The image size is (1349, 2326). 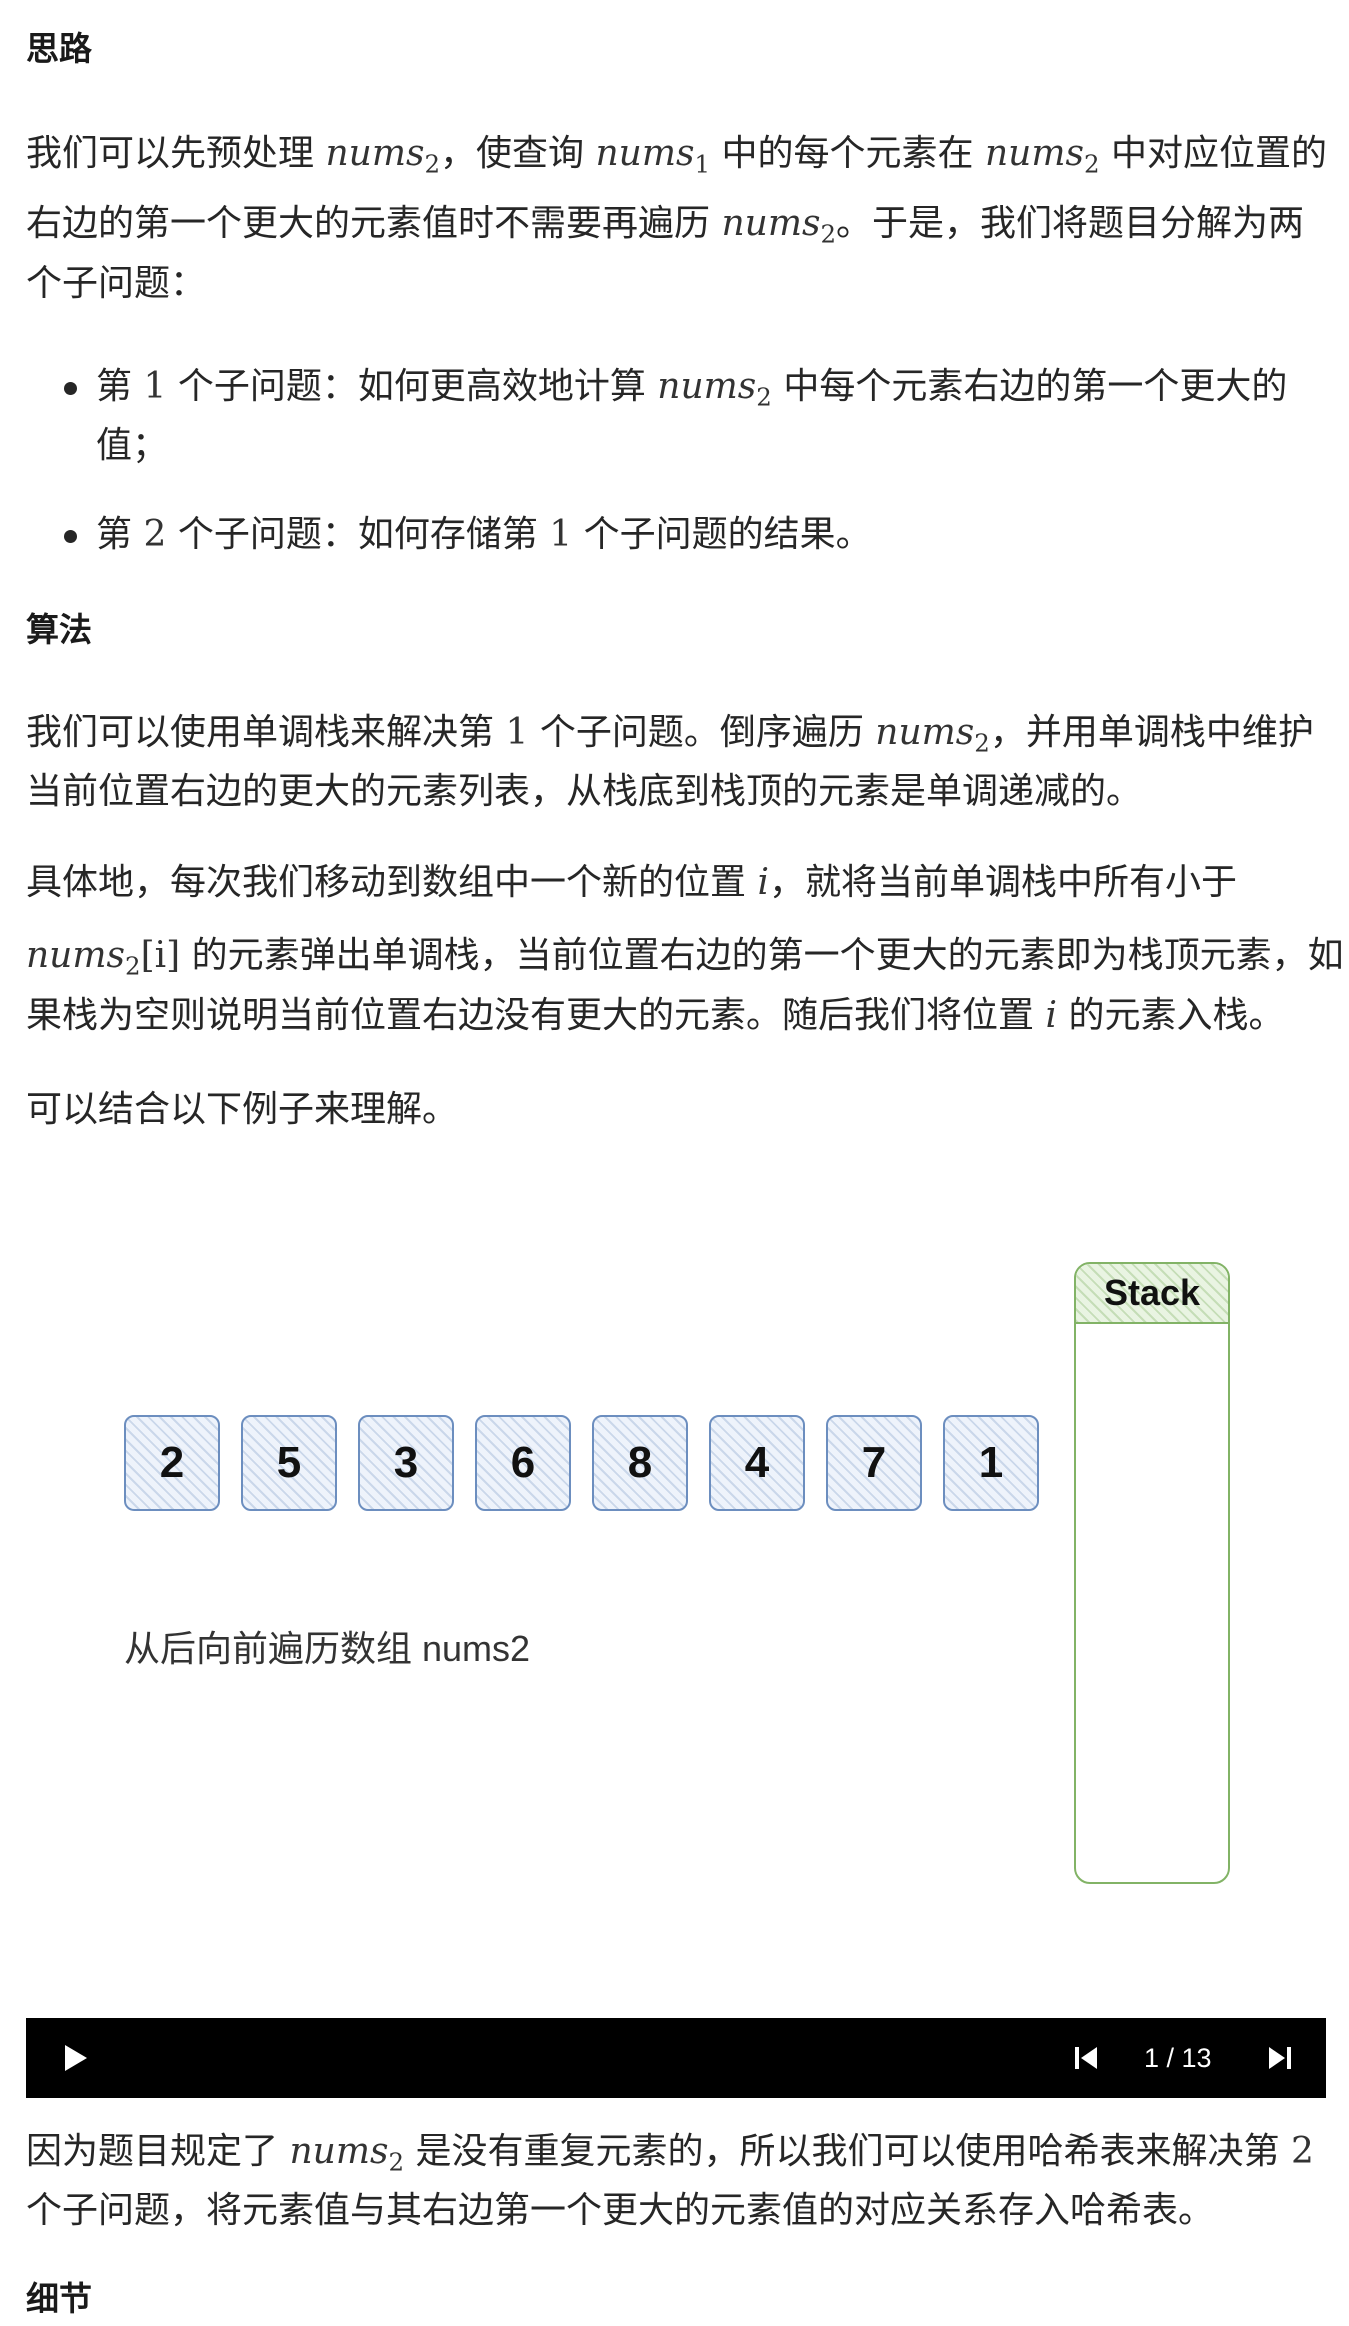 What do you see at coordinates (653, 156) in the screenshot?
I see `math-nums1: nums1` at bounding box center [653, 156].